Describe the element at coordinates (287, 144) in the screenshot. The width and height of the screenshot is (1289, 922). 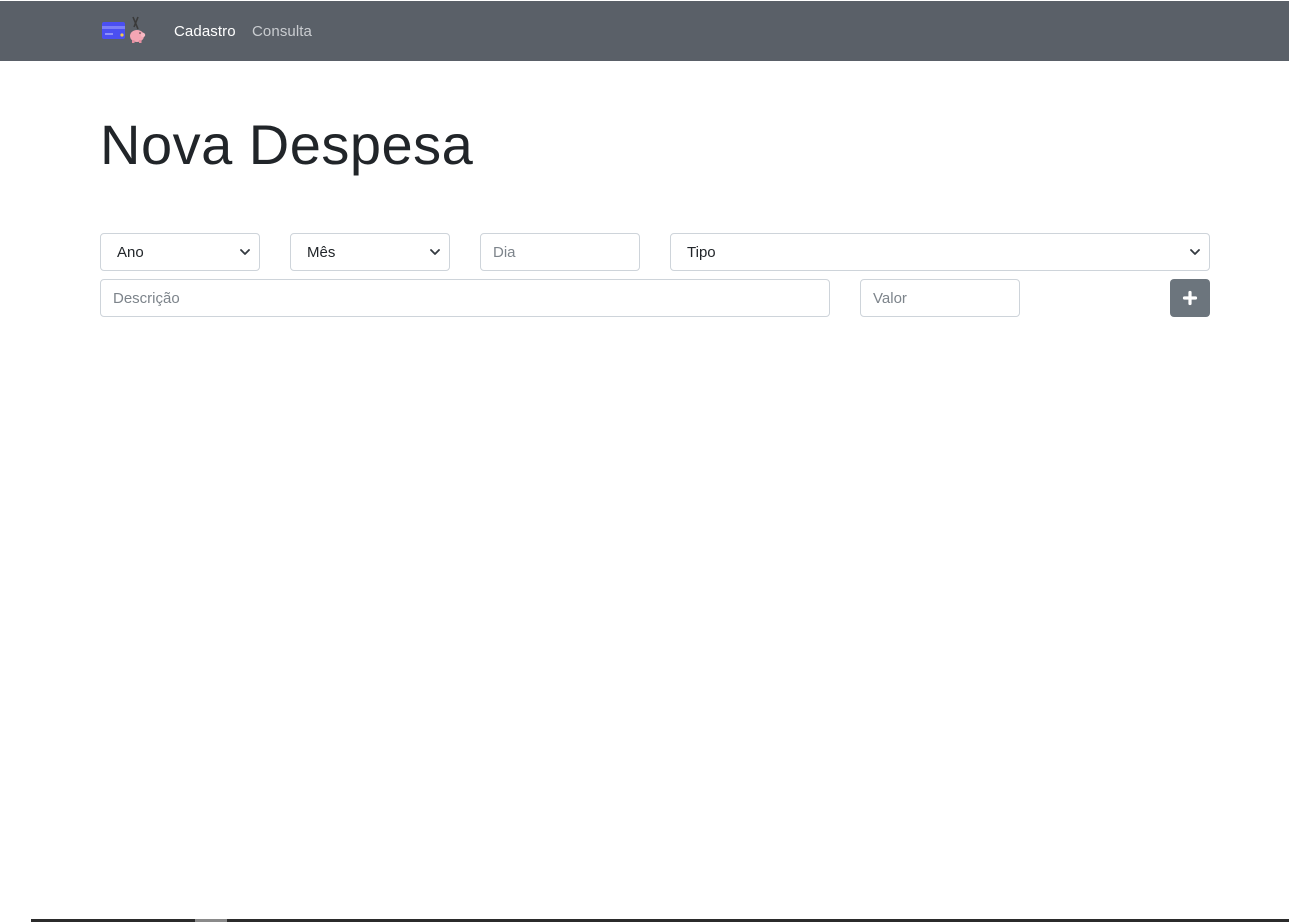
I see `page-title: Nova Despesa` at that location.